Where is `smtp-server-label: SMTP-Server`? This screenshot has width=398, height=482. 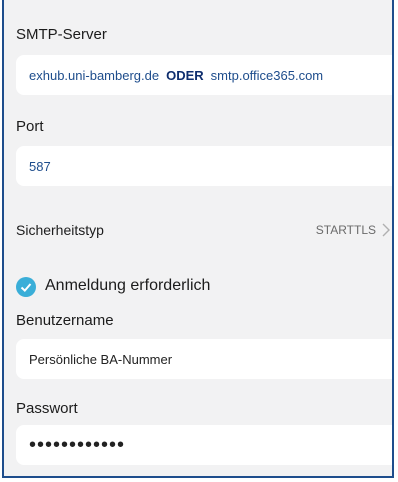 smtp-server-label: SMTP-Server is located at coordinates (61, 34).